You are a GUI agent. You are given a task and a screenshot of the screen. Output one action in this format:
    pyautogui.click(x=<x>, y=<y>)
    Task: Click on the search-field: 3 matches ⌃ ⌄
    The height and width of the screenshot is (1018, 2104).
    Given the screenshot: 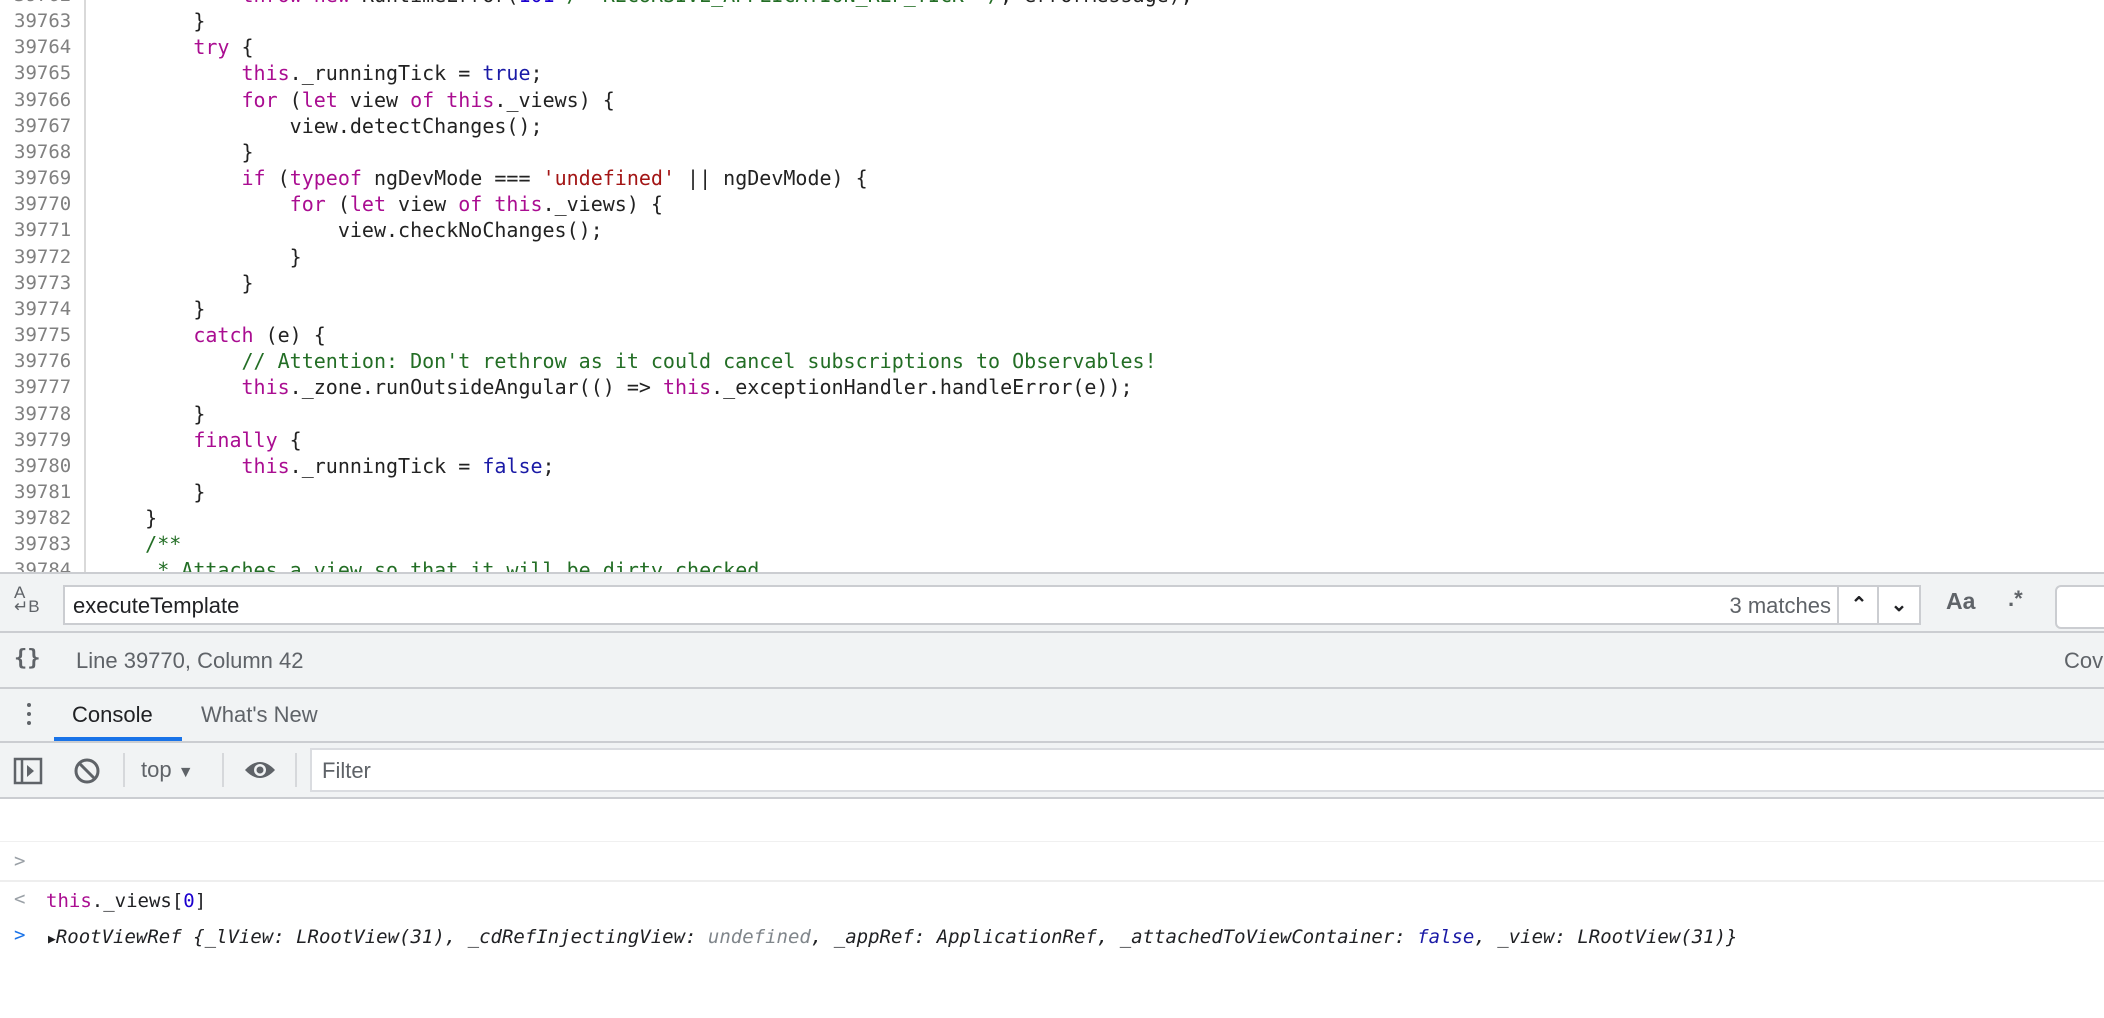 What is the action you would take?
    pyautogui.click(x=992, y=605)
    